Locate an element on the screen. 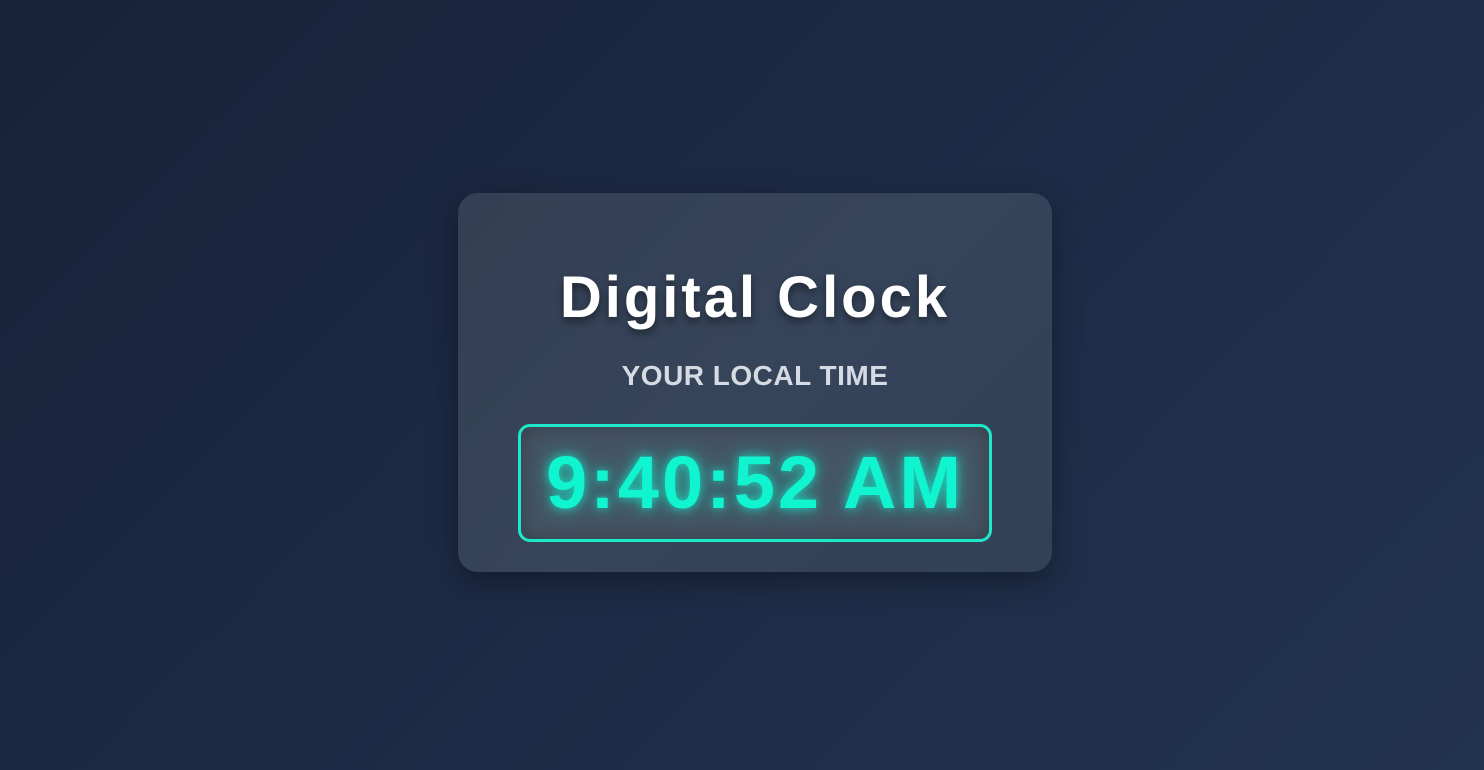 The width and height of the screenshot is (1484, 770). clock-subtitle: YOUR LOCAL TIME is located at coordinates (755, 375).